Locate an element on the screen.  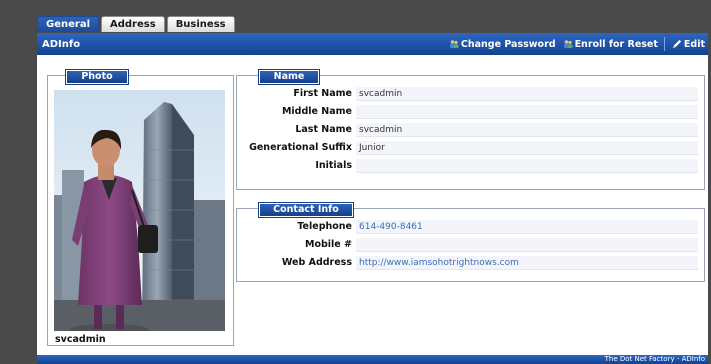
photo-legend: Photo is located at coordinates (97, 77).